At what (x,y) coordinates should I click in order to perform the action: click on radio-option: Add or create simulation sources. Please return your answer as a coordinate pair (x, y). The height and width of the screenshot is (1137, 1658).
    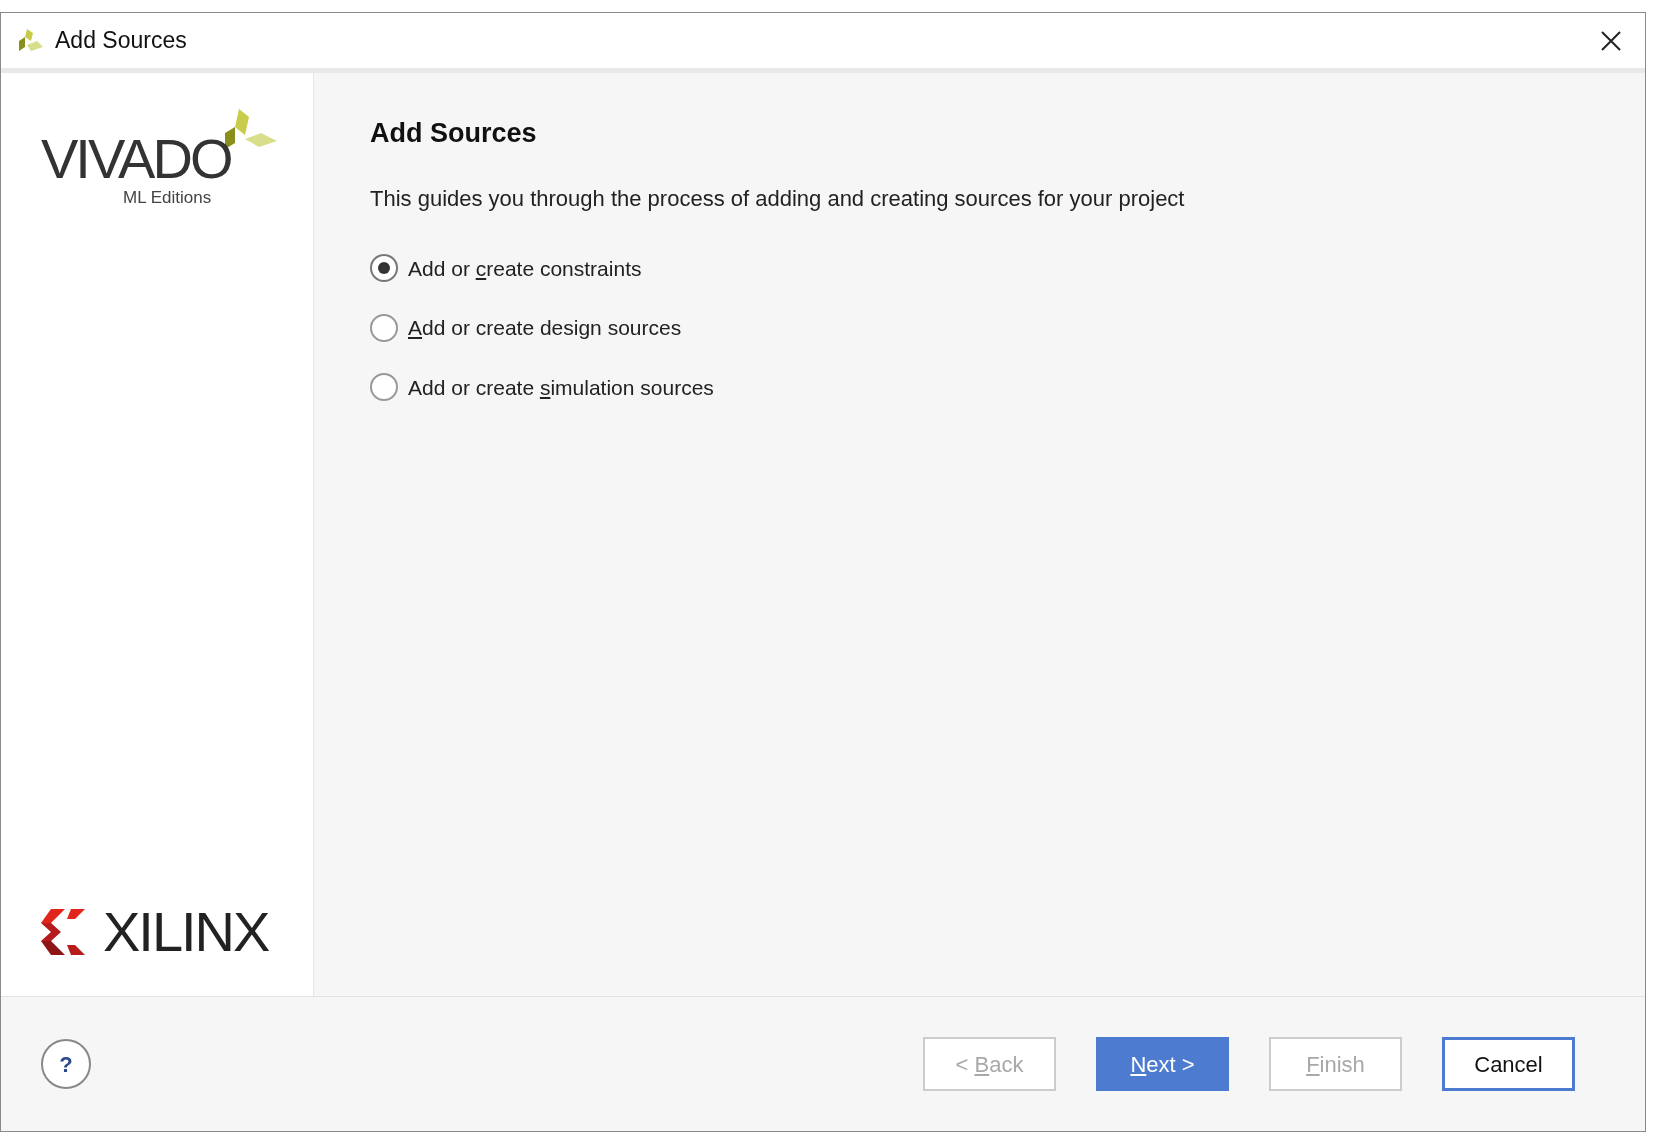
    Looking at the image, I should click on (542, 387).